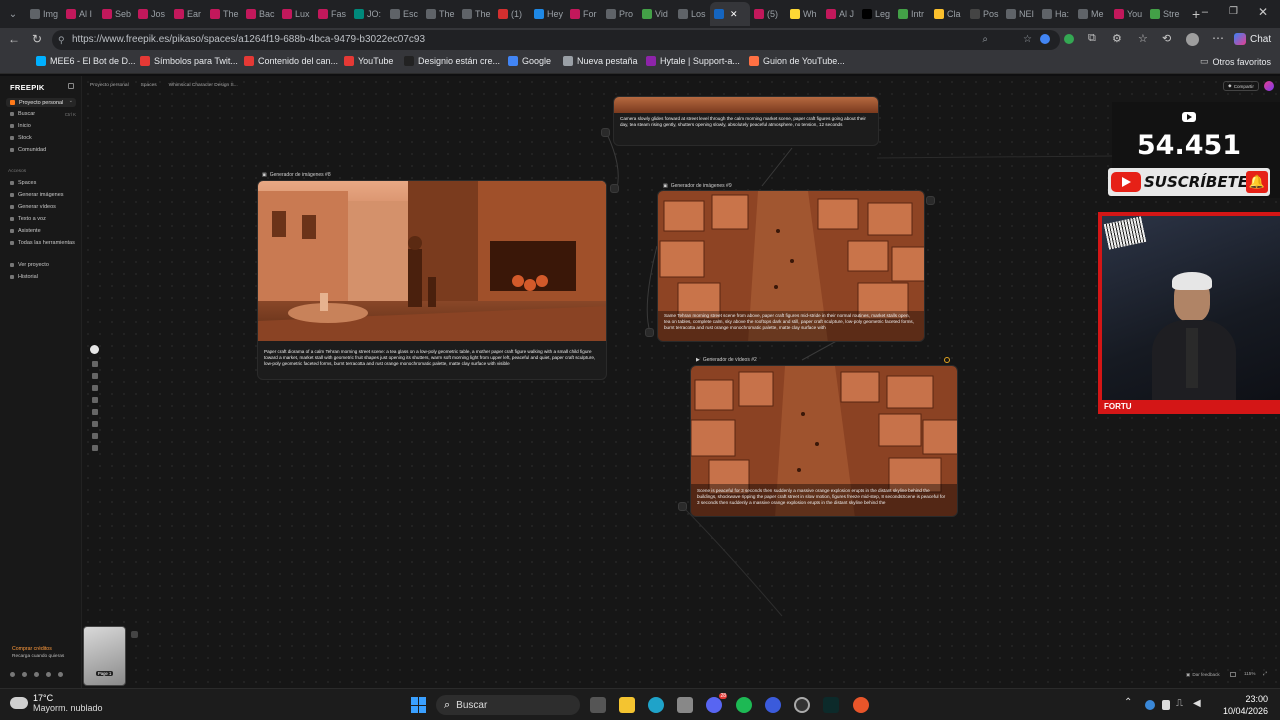 Image resolution: width=1280 pixels, height=720 pixels. I want to click on sidebar-item-community: Comunidad, so click(28, 150).